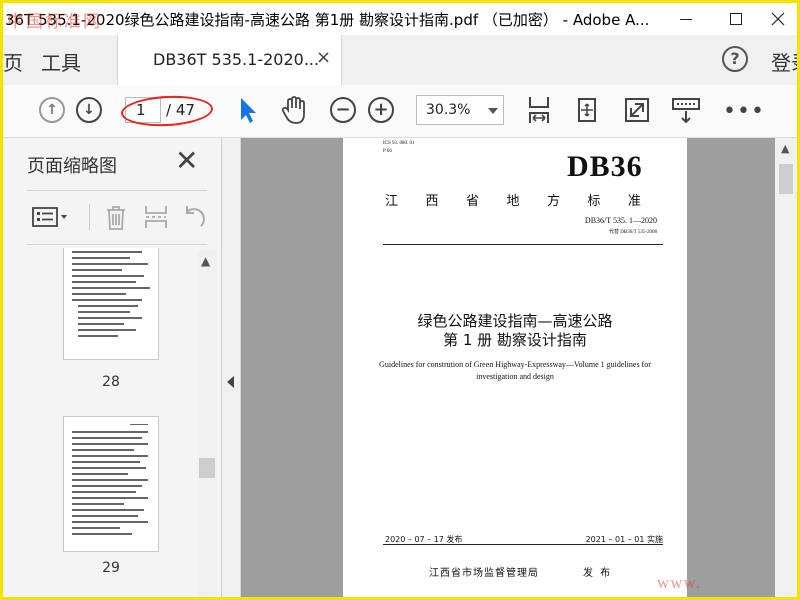 The image size is (800, 600). Describe the element at coordinates (735, 59) in the screenshot. I see `help-icon: ?` at that location.